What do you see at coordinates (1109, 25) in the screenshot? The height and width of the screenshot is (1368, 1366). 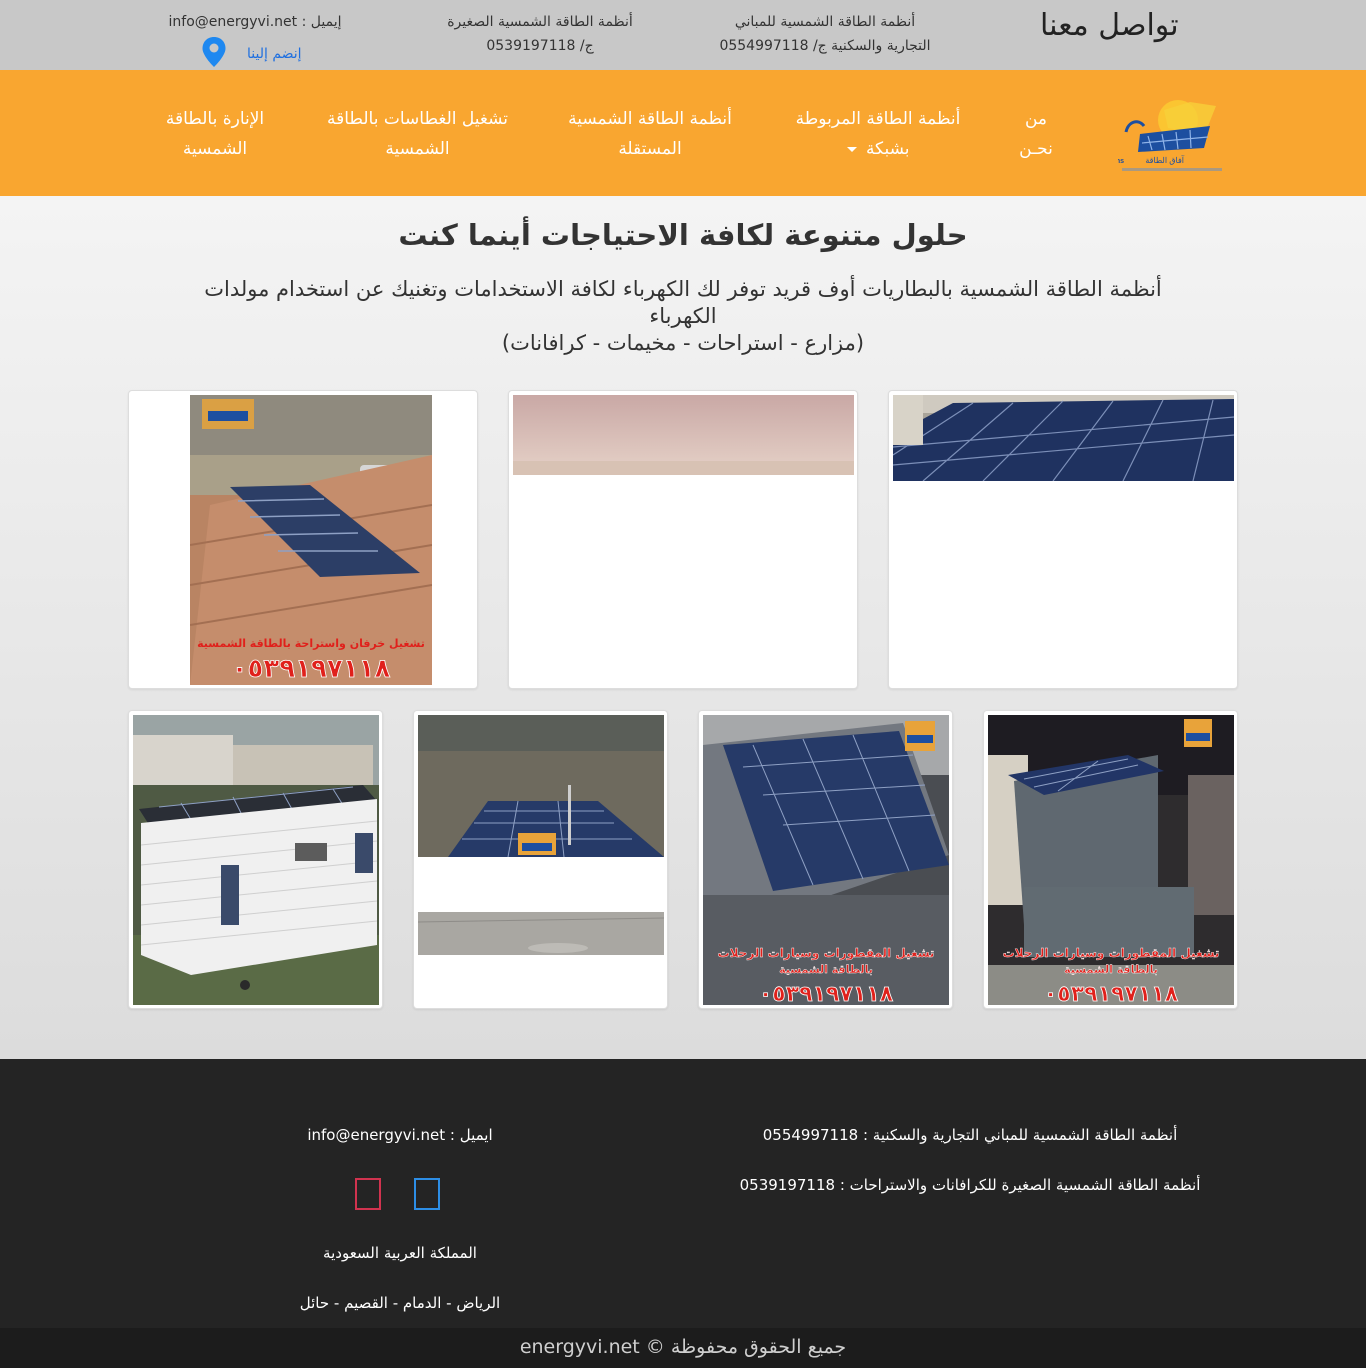 I see `contact-us-title: تواصل معنا` at bounding box center [1109, 25].